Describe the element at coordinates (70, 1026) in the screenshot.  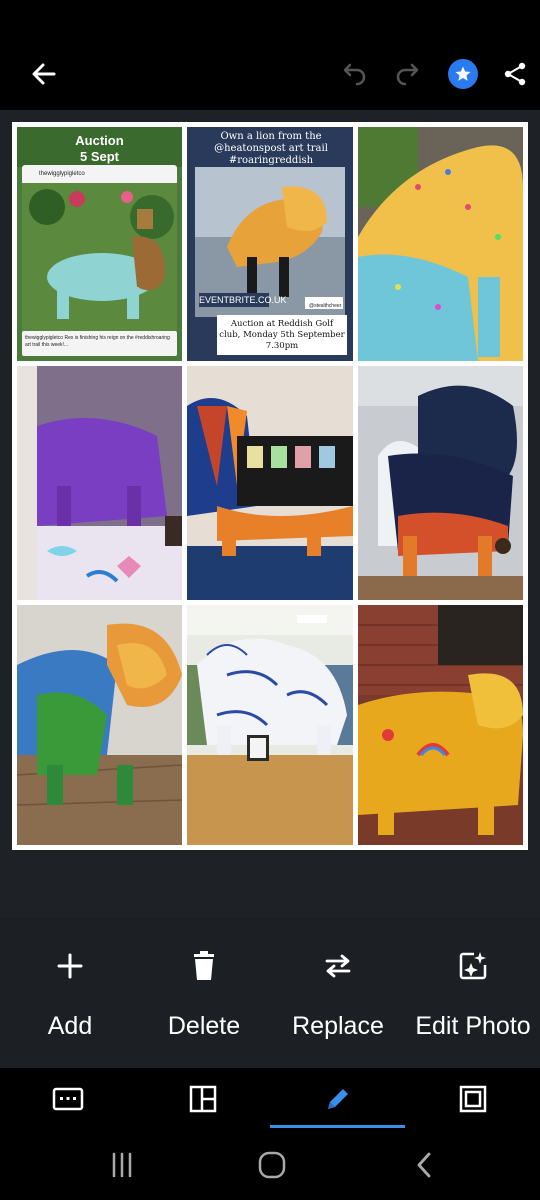
I see `add-label: Add` at that location.